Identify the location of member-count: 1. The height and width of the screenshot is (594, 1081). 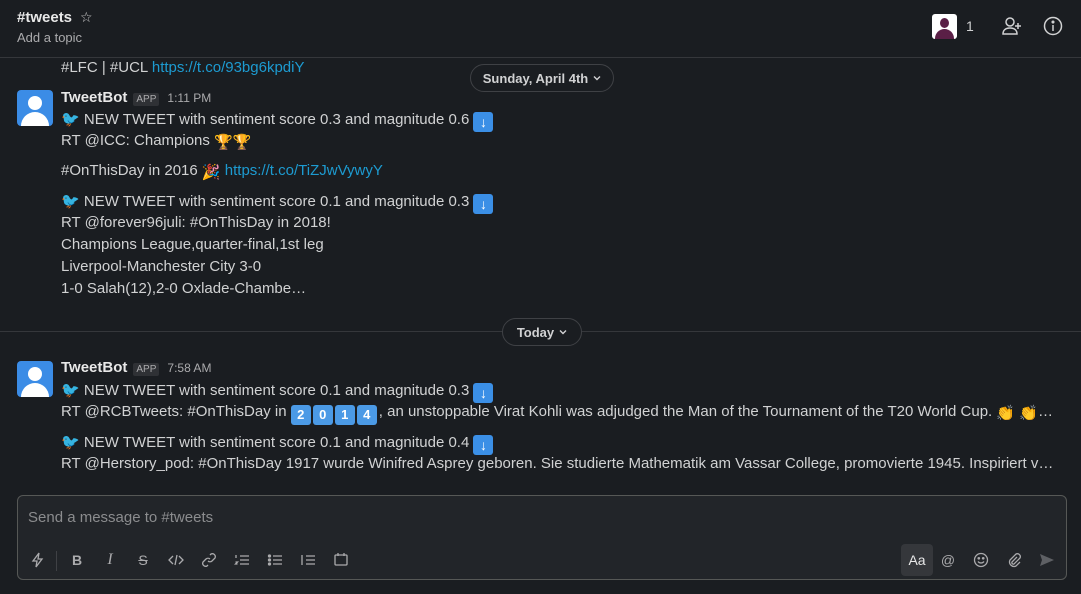
(970, 26).